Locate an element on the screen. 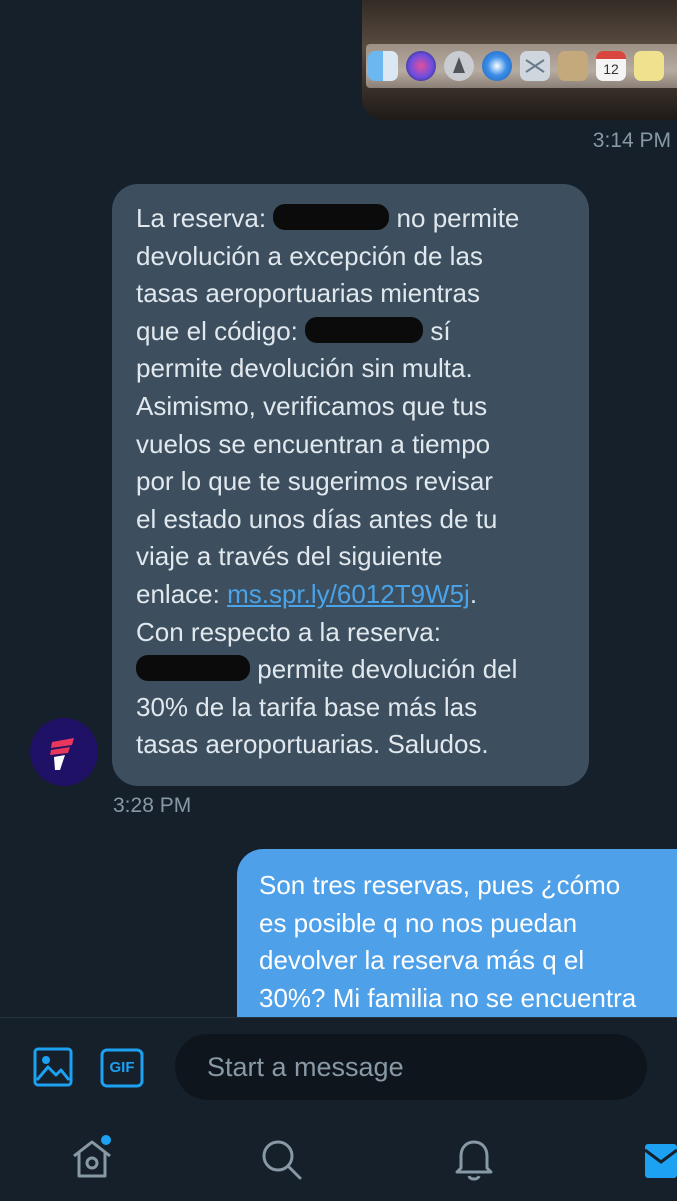  add-gif-button: GIF is located at coordinates (122, 1070).